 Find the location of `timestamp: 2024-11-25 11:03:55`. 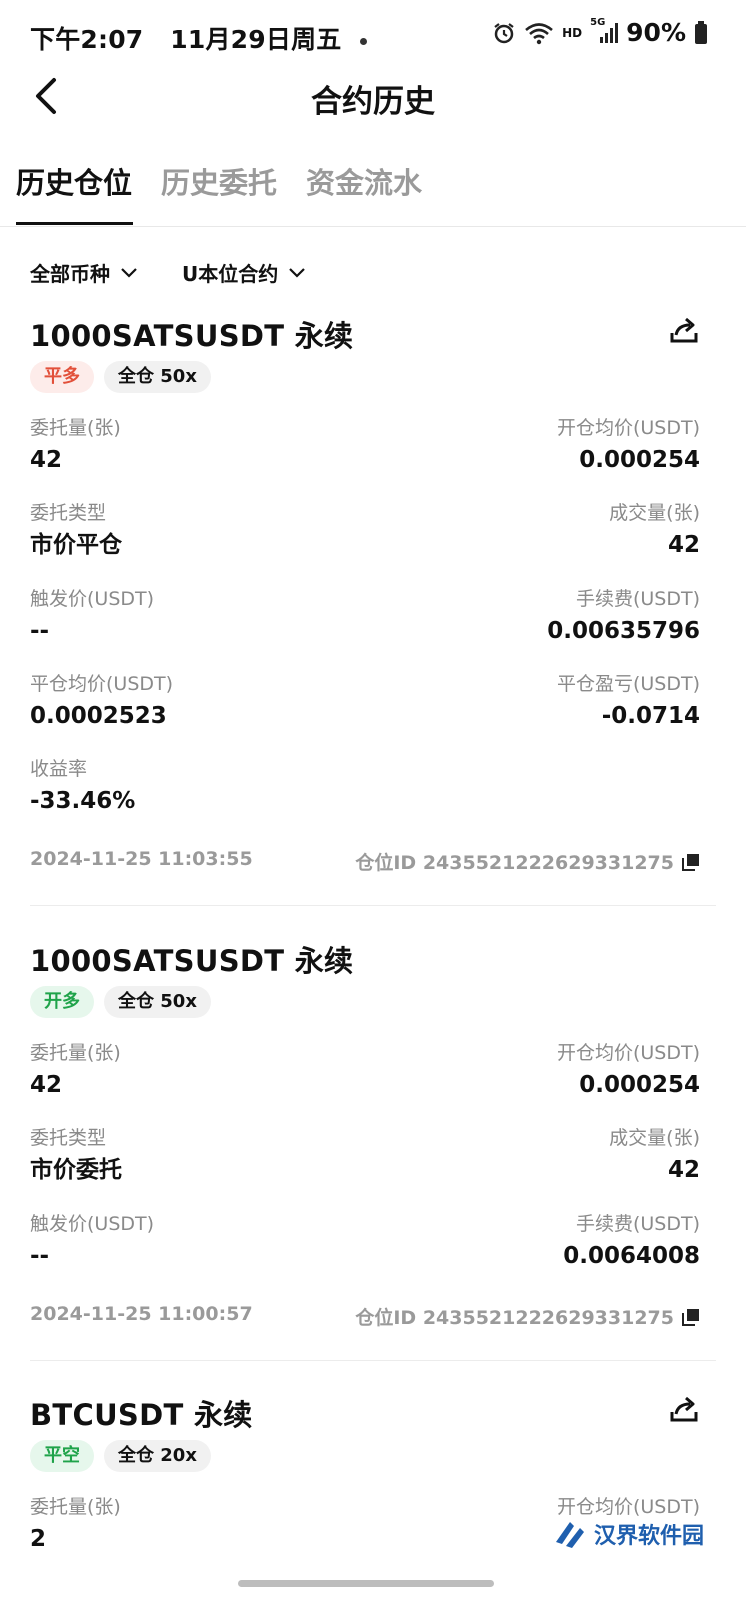

timestamp: 2024-11-25 11:03:55 is located at coordinates (141, 859).